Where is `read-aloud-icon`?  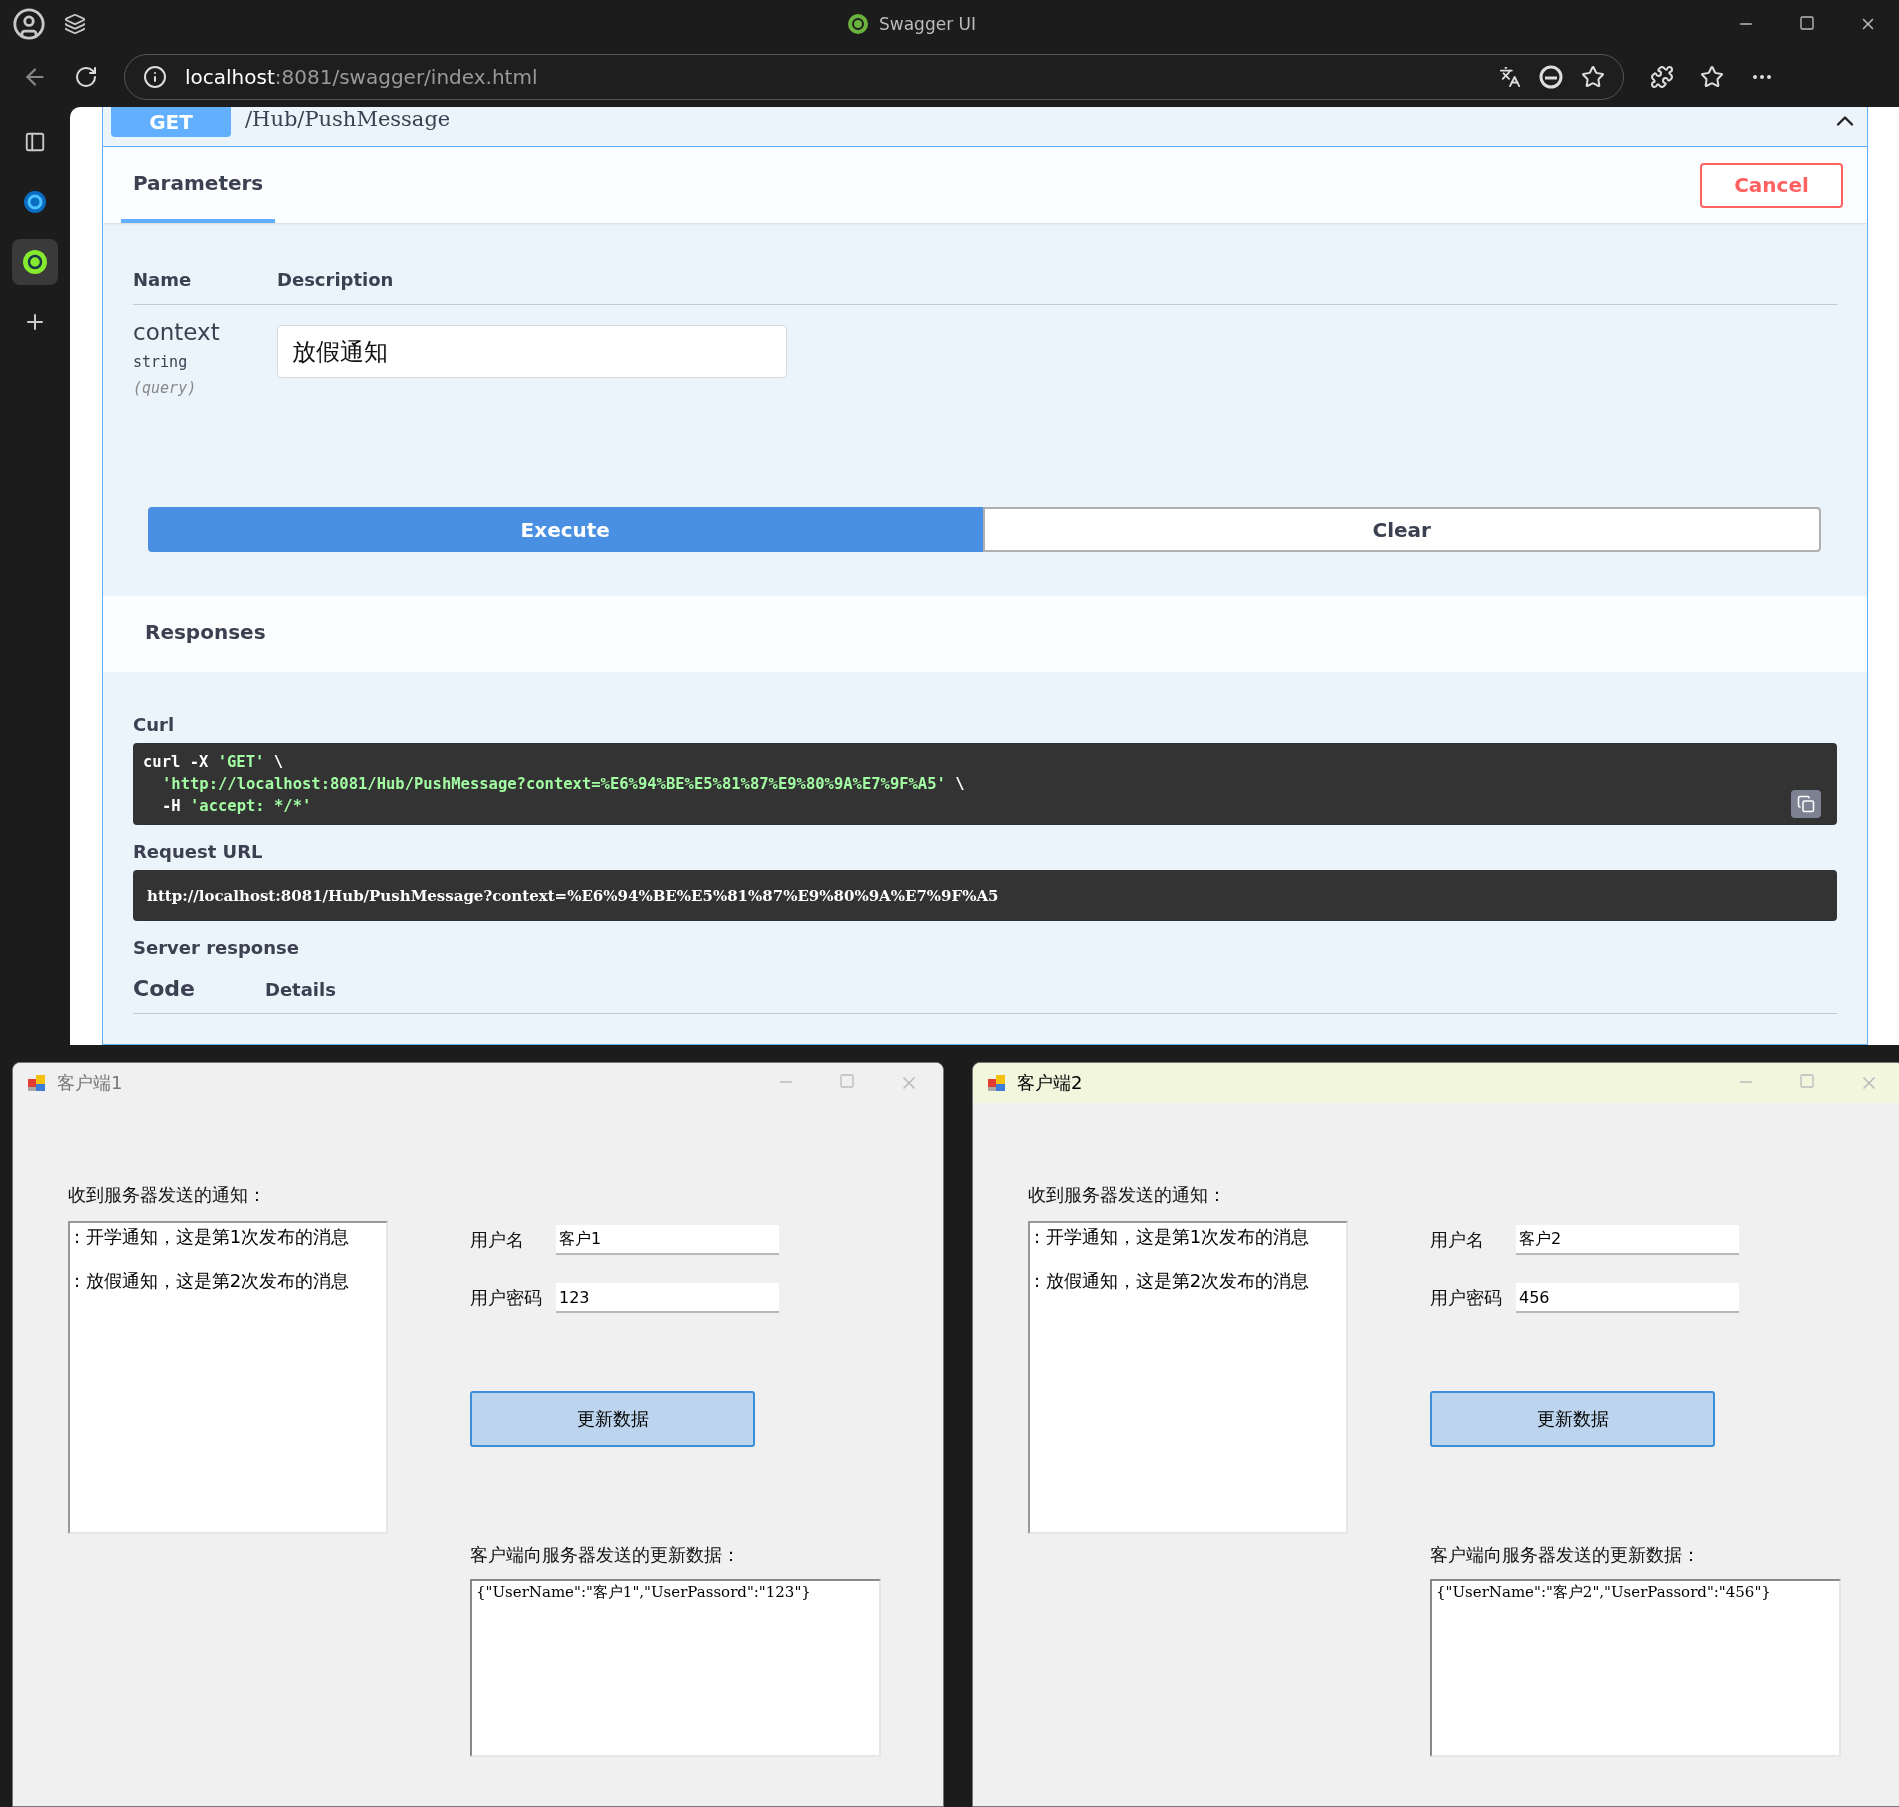 read-aloud-icon is located at coordinates (1510, 77).